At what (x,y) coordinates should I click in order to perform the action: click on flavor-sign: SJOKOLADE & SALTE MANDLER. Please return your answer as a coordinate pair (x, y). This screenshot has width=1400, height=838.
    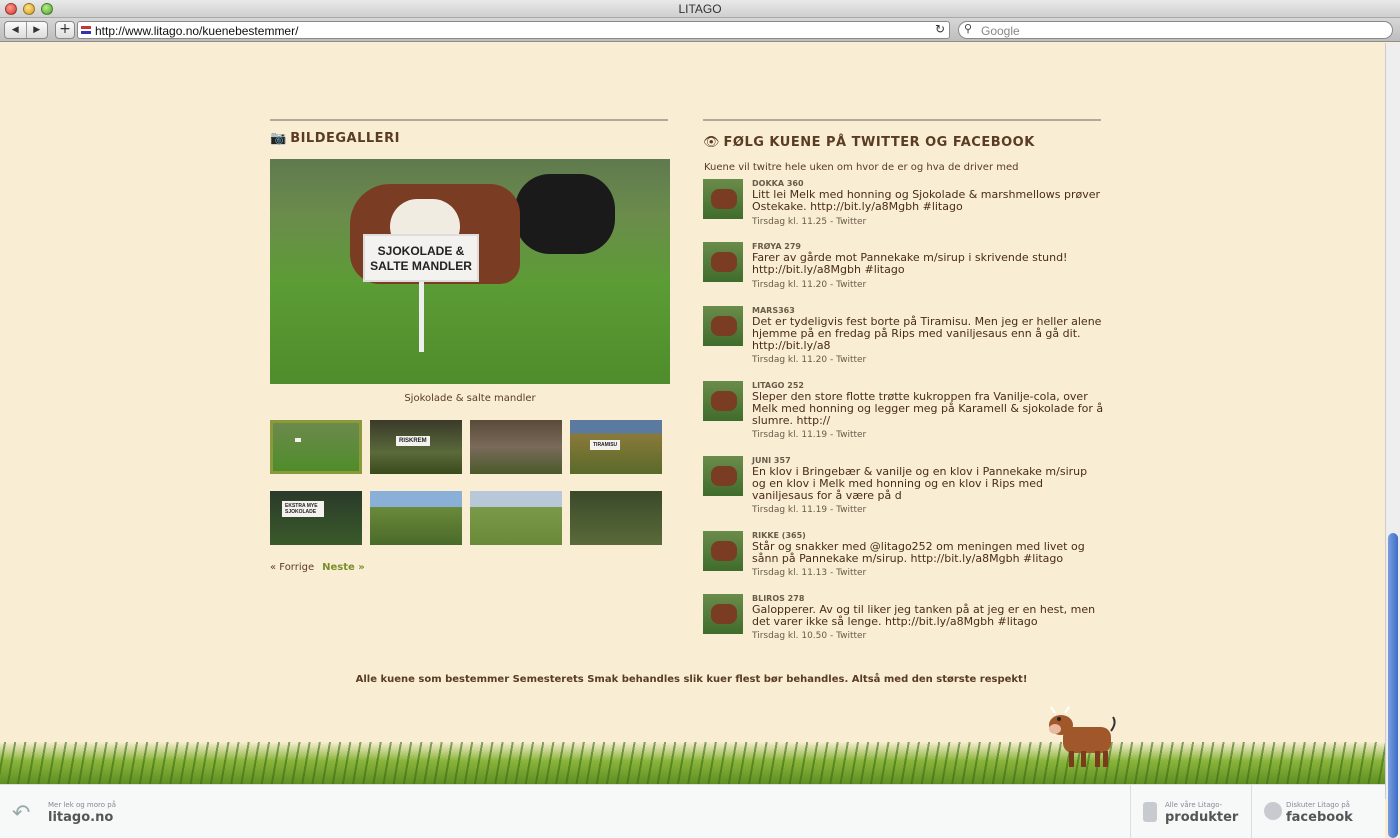
    Looking at the image, I should click on (421, 258).